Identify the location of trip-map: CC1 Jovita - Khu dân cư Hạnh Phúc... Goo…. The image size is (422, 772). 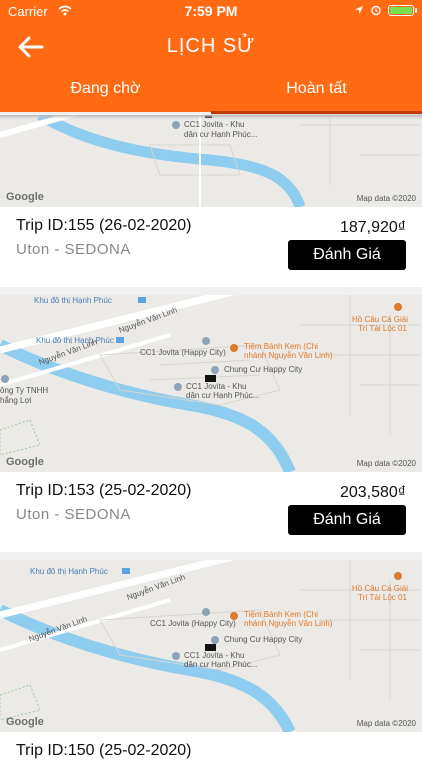
(211, 161).